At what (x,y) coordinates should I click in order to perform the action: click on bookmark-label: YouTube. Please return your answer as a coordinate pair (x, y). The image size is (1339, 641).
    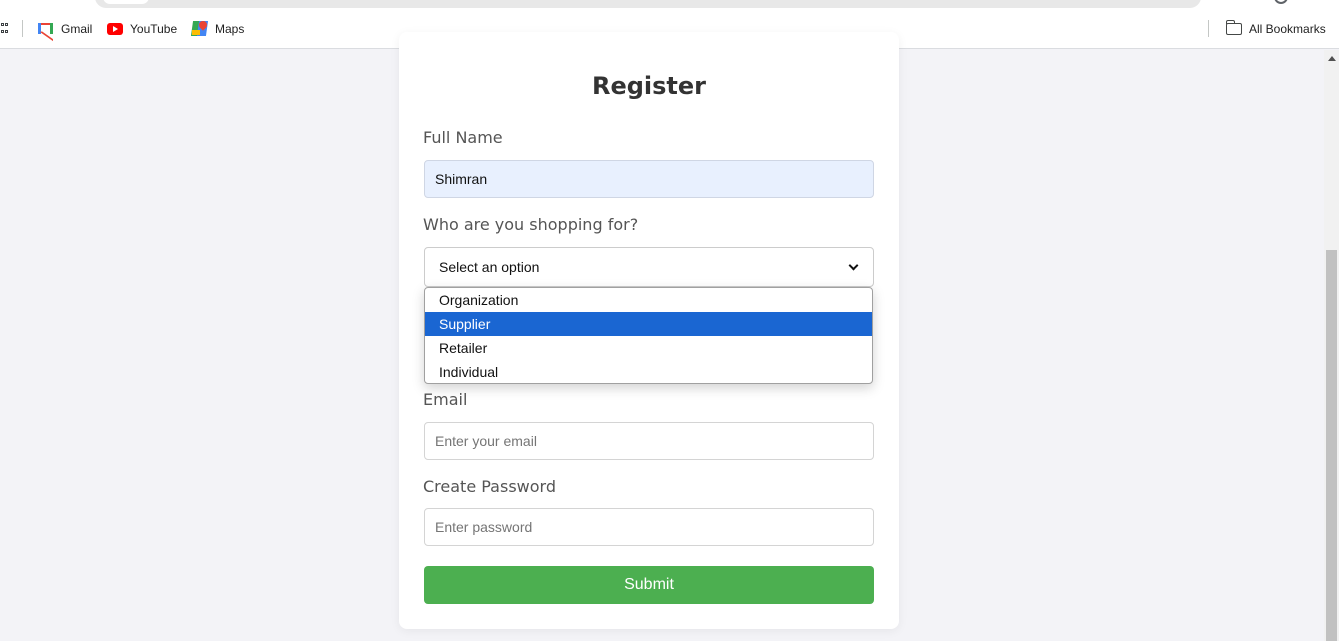
    Looking at the image, I should click on (154, 29).